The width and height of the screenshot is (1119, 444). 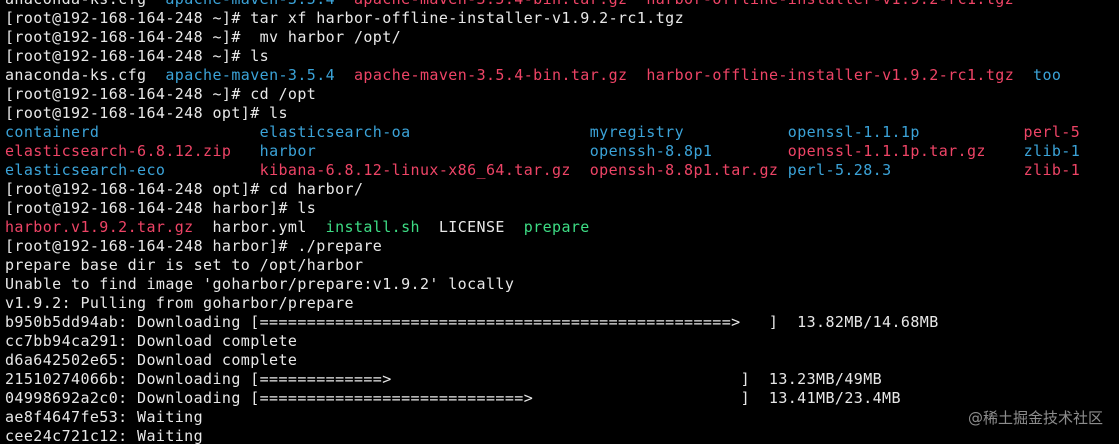 What do you see at coordinates (562, 435) in the screenshot?
I see `terminal-line: cee24c721c12: Waiting` at bounding box center [562, 435].